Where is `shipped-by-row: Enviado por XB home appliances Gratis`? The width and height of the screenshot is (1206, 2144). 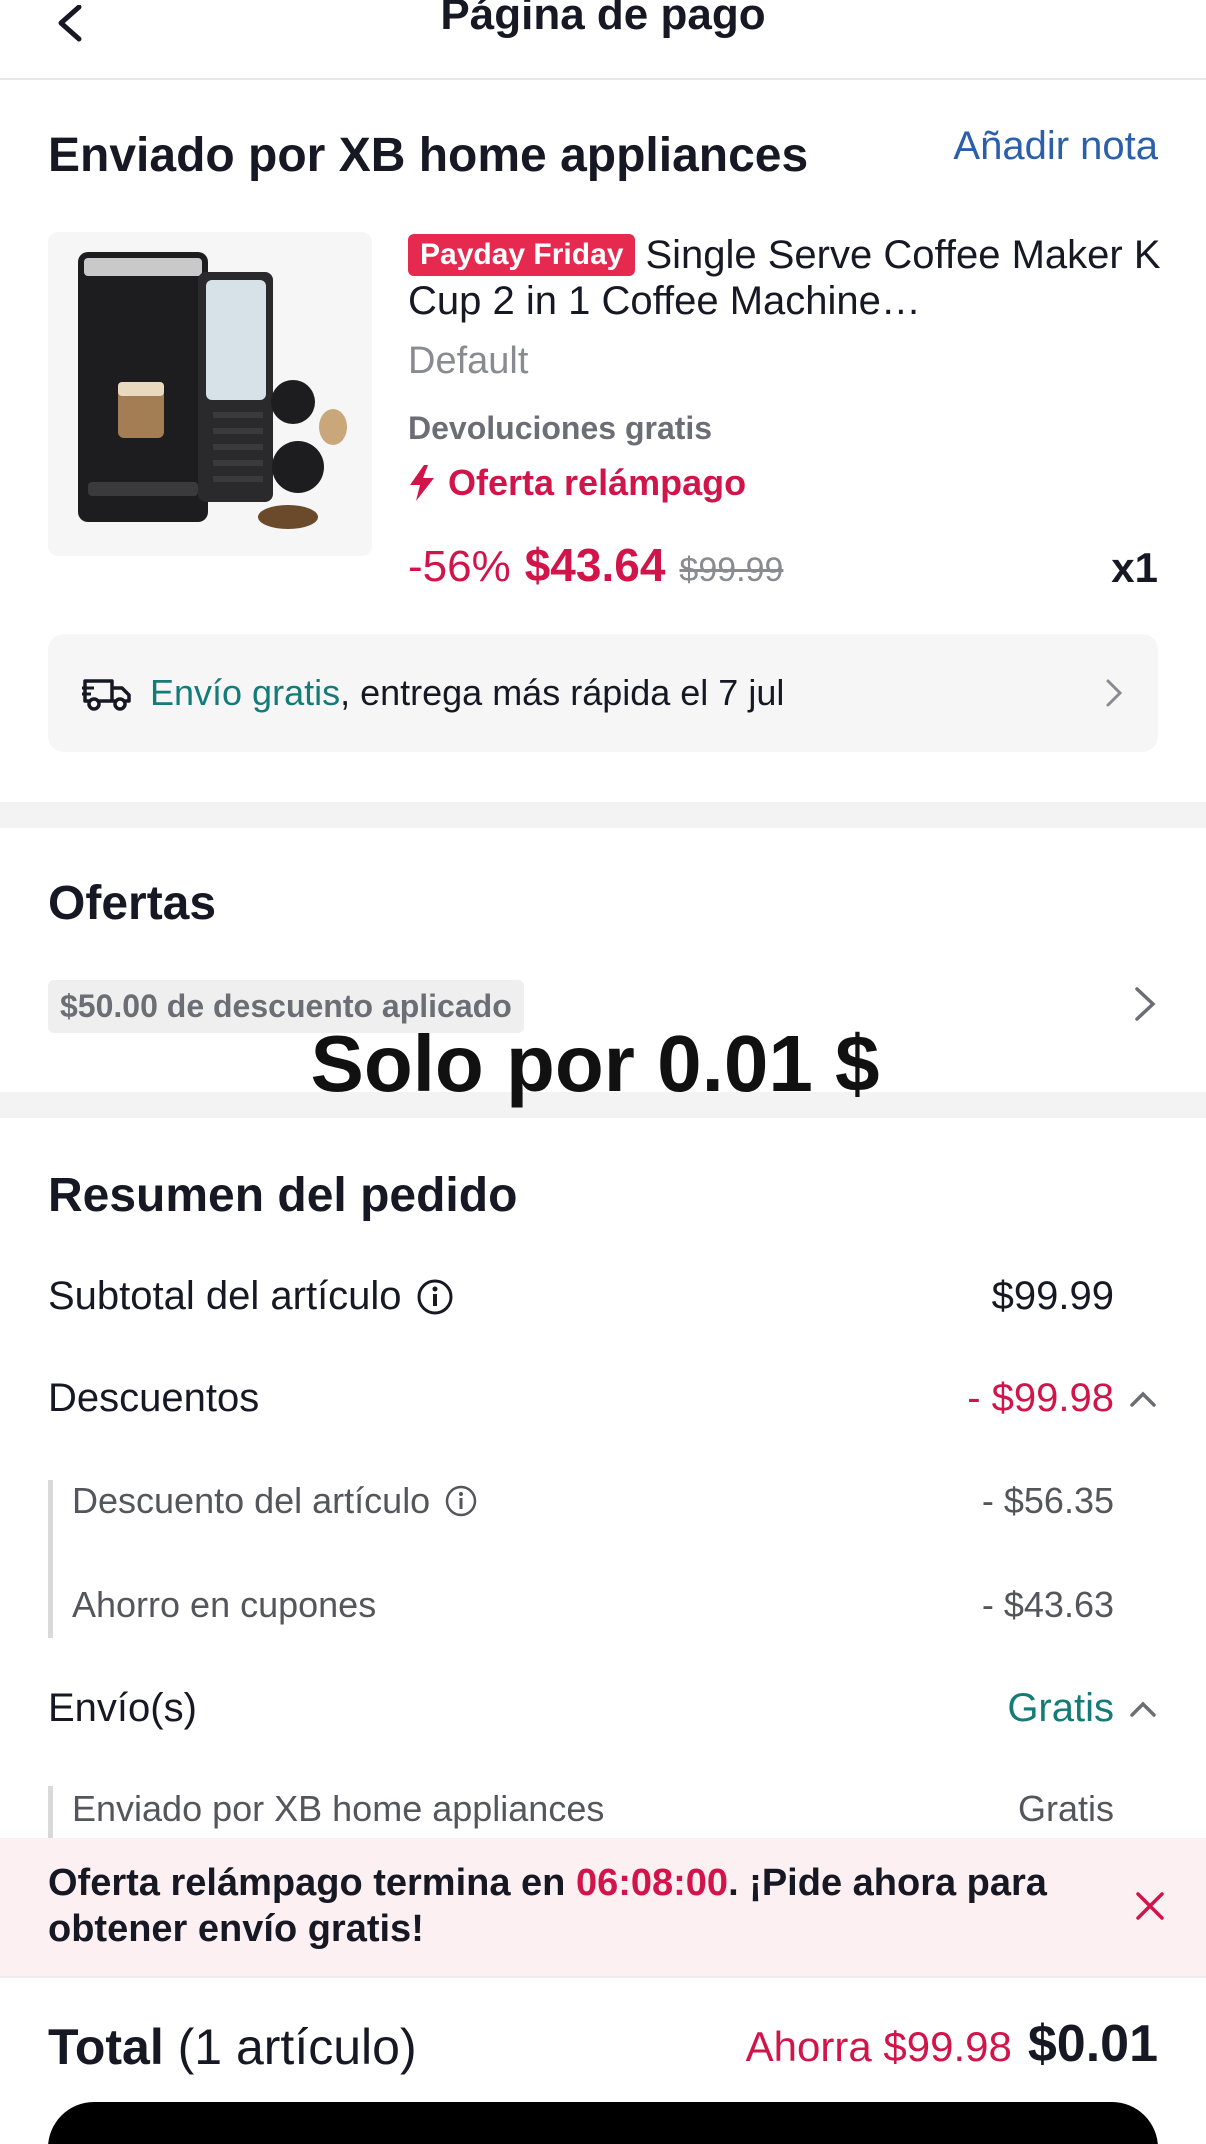
shipped-by-row: Enviado por XB home appliances Gratis is located at coordinates (603, 1809).